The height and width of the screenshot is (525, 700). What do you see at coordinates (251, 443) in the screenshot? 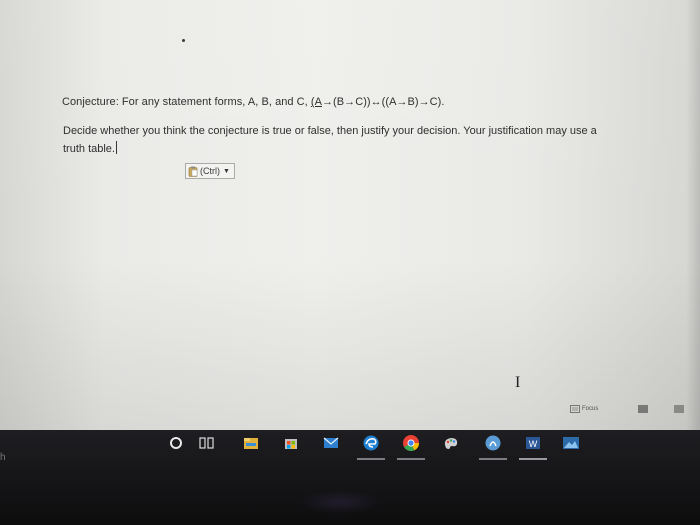
I see `file-explorer-icon` at bounding box center [251, 443].